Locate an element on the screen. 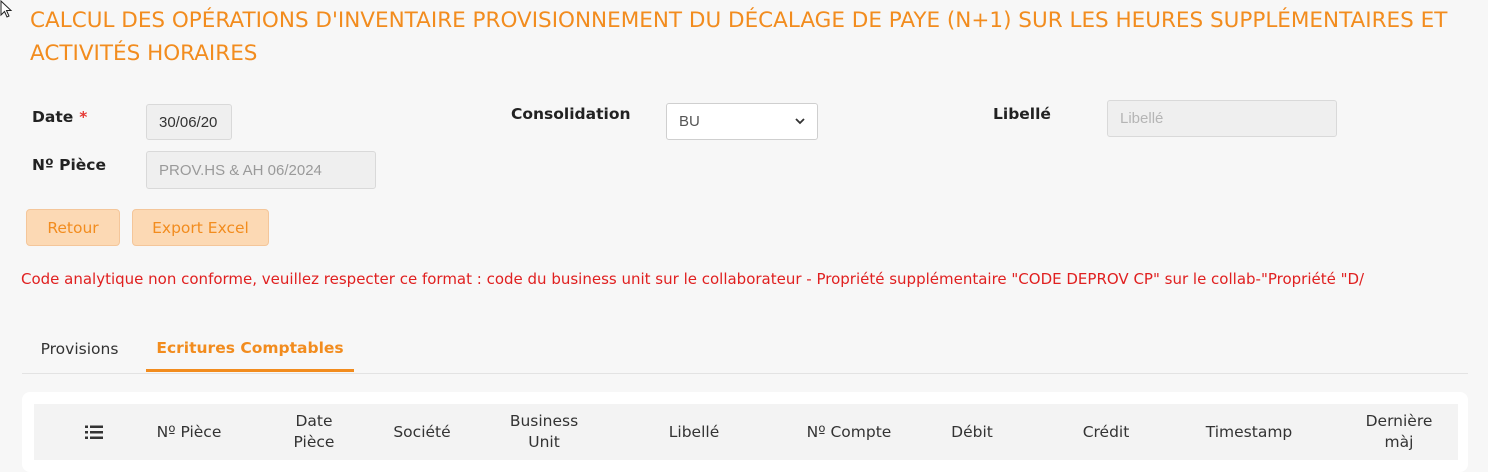 The height and width of the screenshot is (472, 1488). consolidation-select: BU is located at coordinates (742, 121).